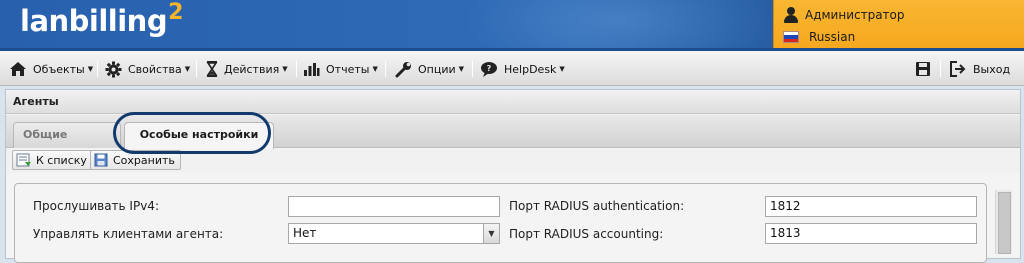  Describe the element at coordinates (305, 233) in the screenshot. I see `manage-clients-value: Нет` at that location.